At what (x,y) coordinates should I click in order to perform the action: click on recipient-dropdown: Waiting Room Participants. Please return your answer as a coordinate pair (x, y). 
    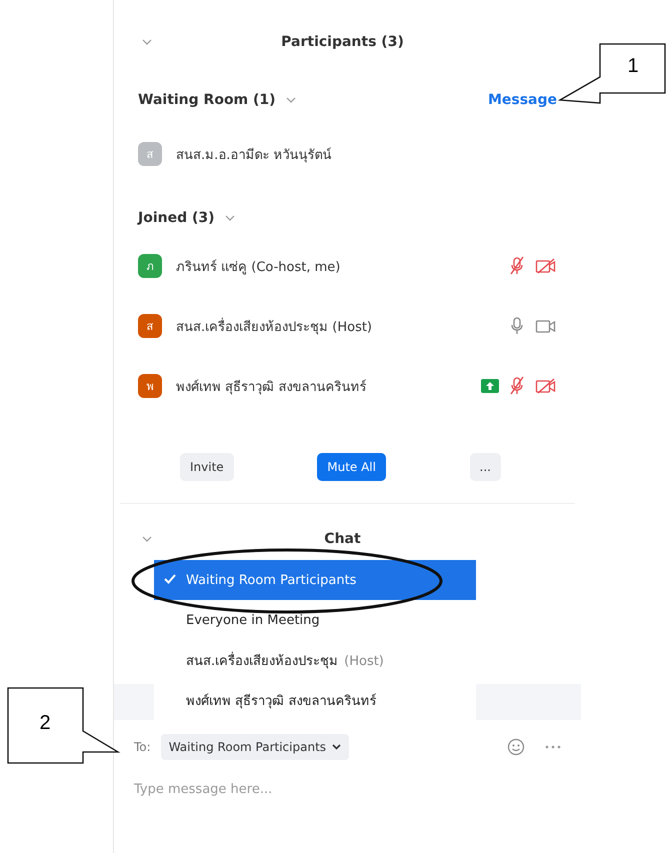
    Looking at the image, I should click on (255, 747).